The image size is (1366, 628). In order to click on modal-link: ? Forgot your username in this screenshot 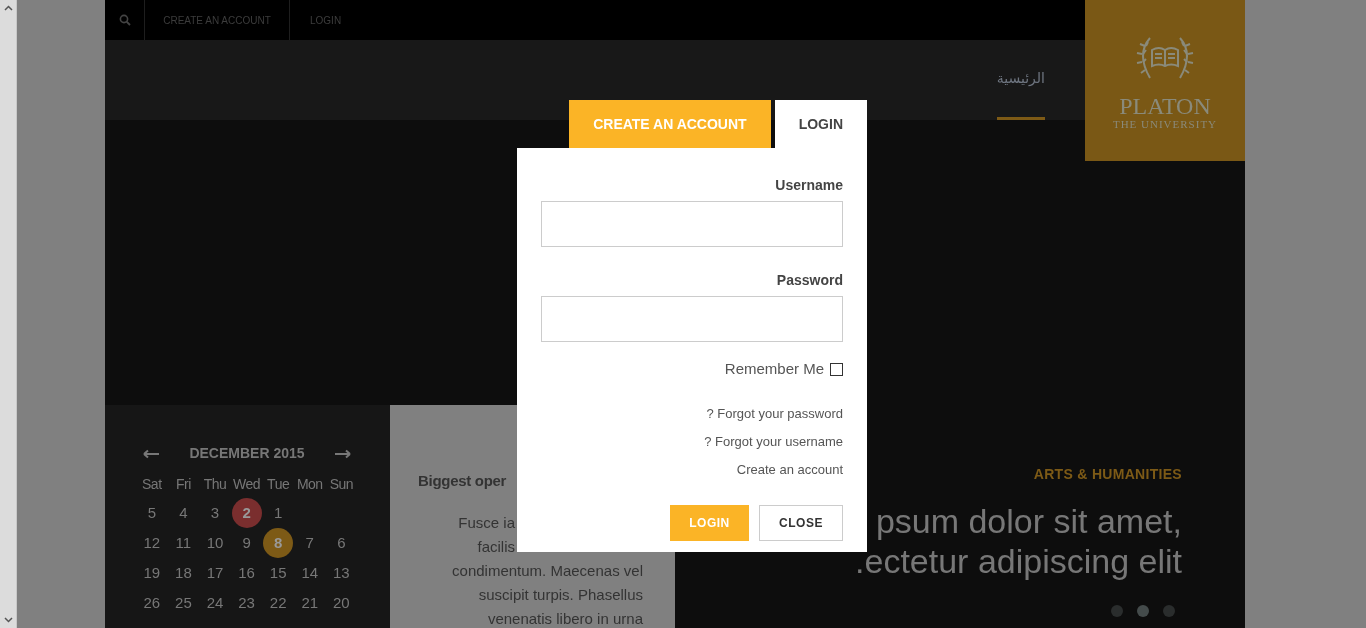, I will do `click(773, 441)`.